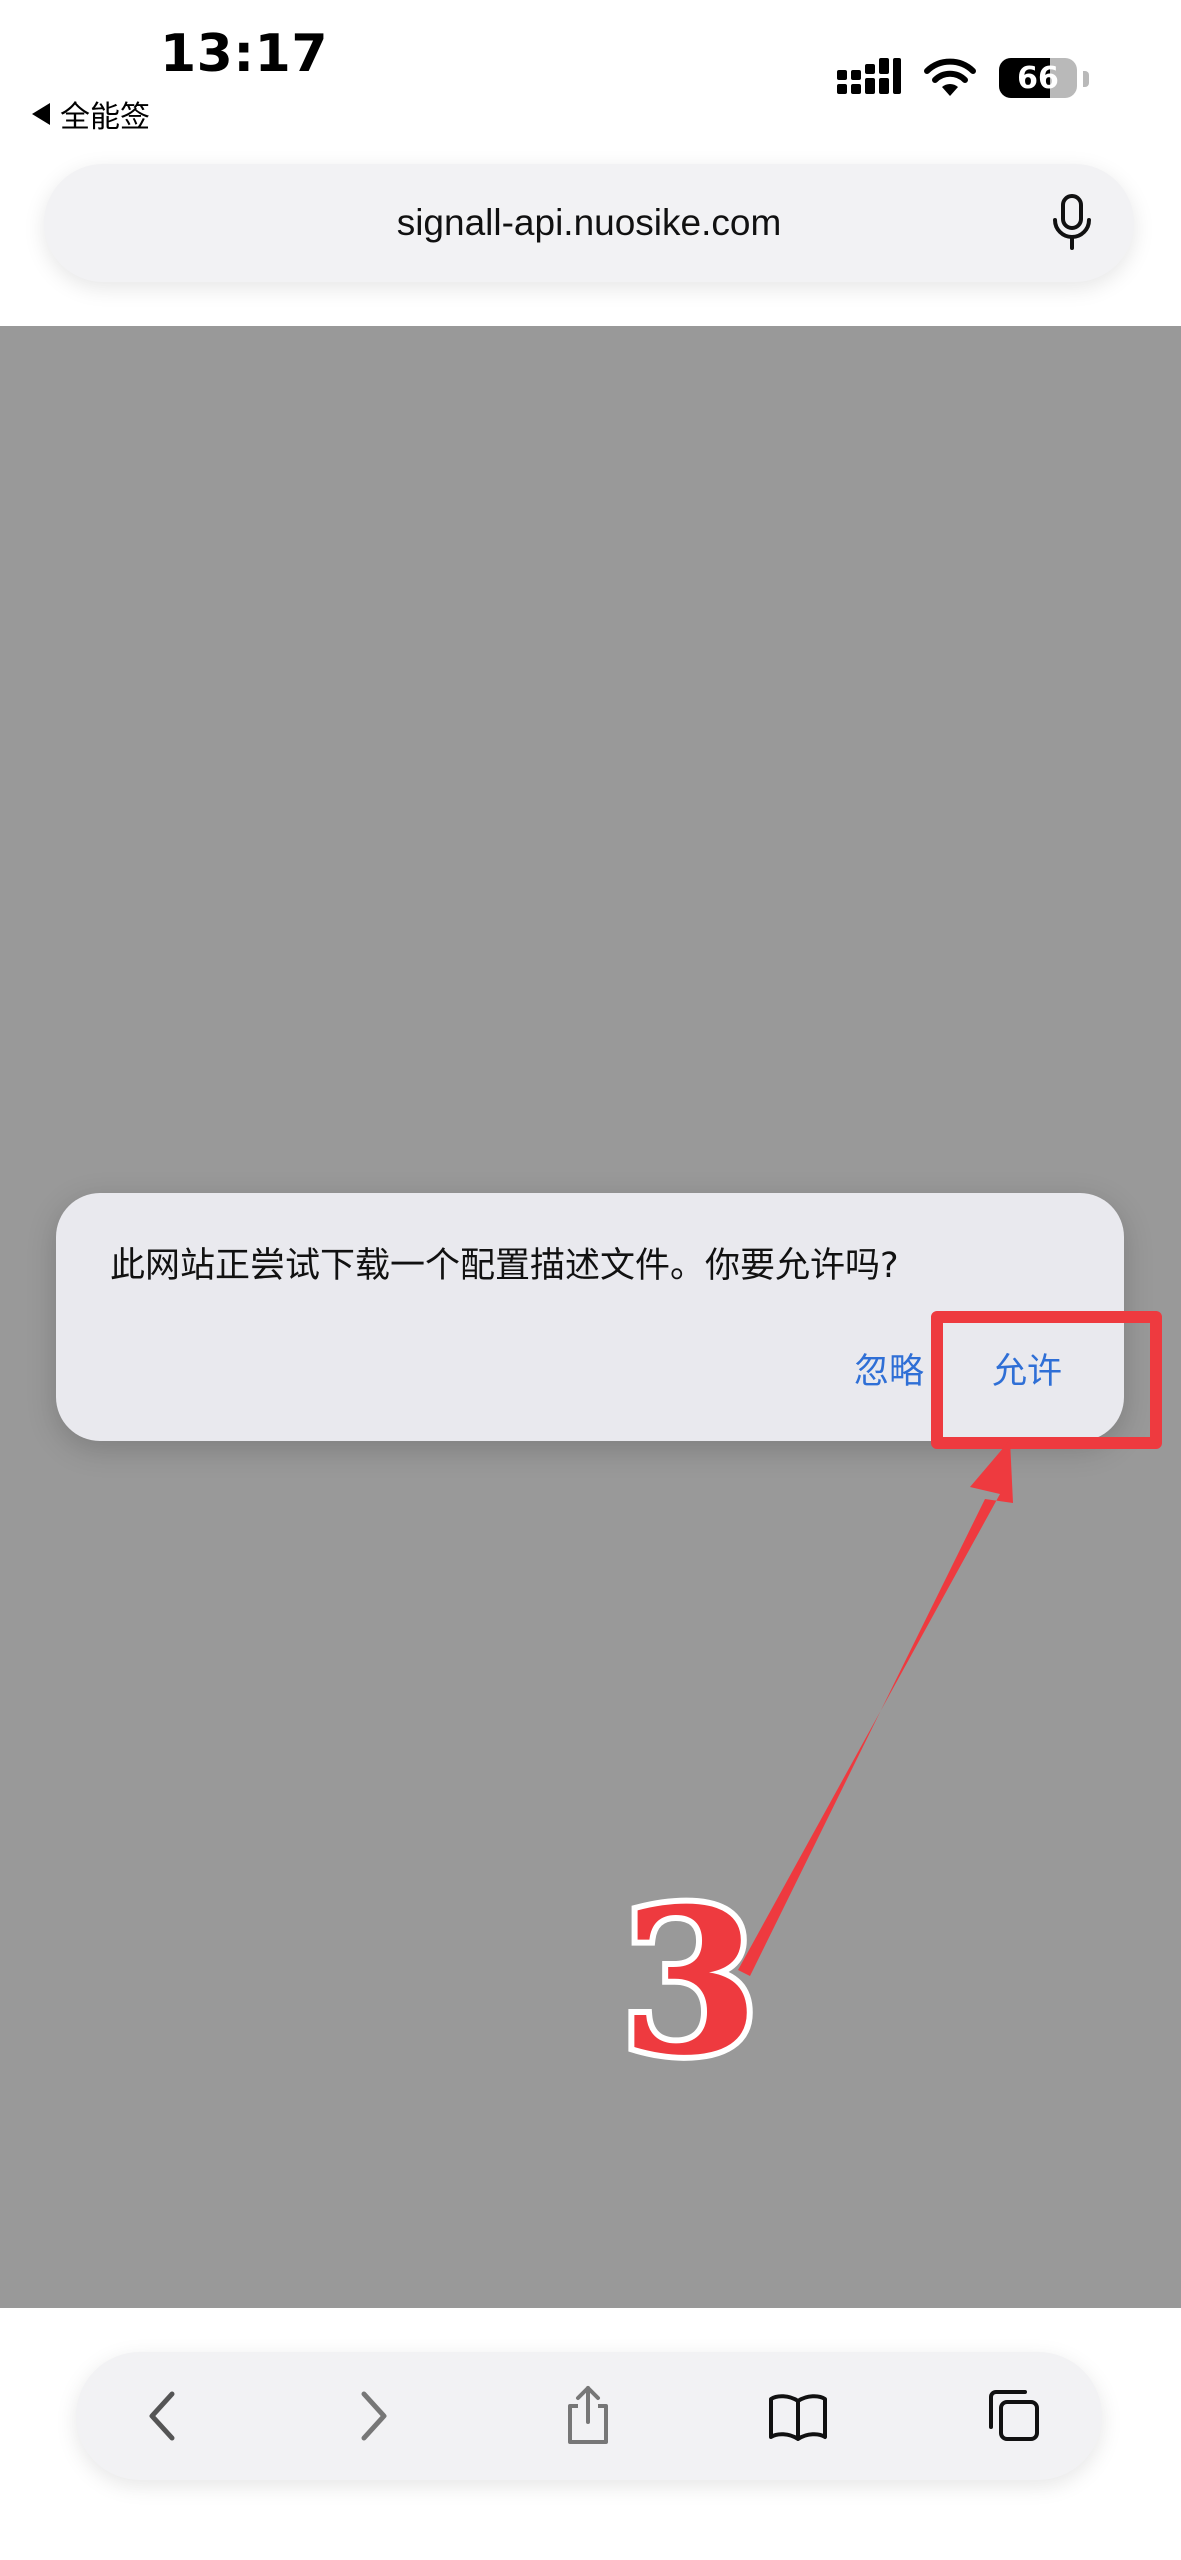 This screenshot has height=2560, width=1181. I want to click on back-app-label: 全能签, so click(105, 117).